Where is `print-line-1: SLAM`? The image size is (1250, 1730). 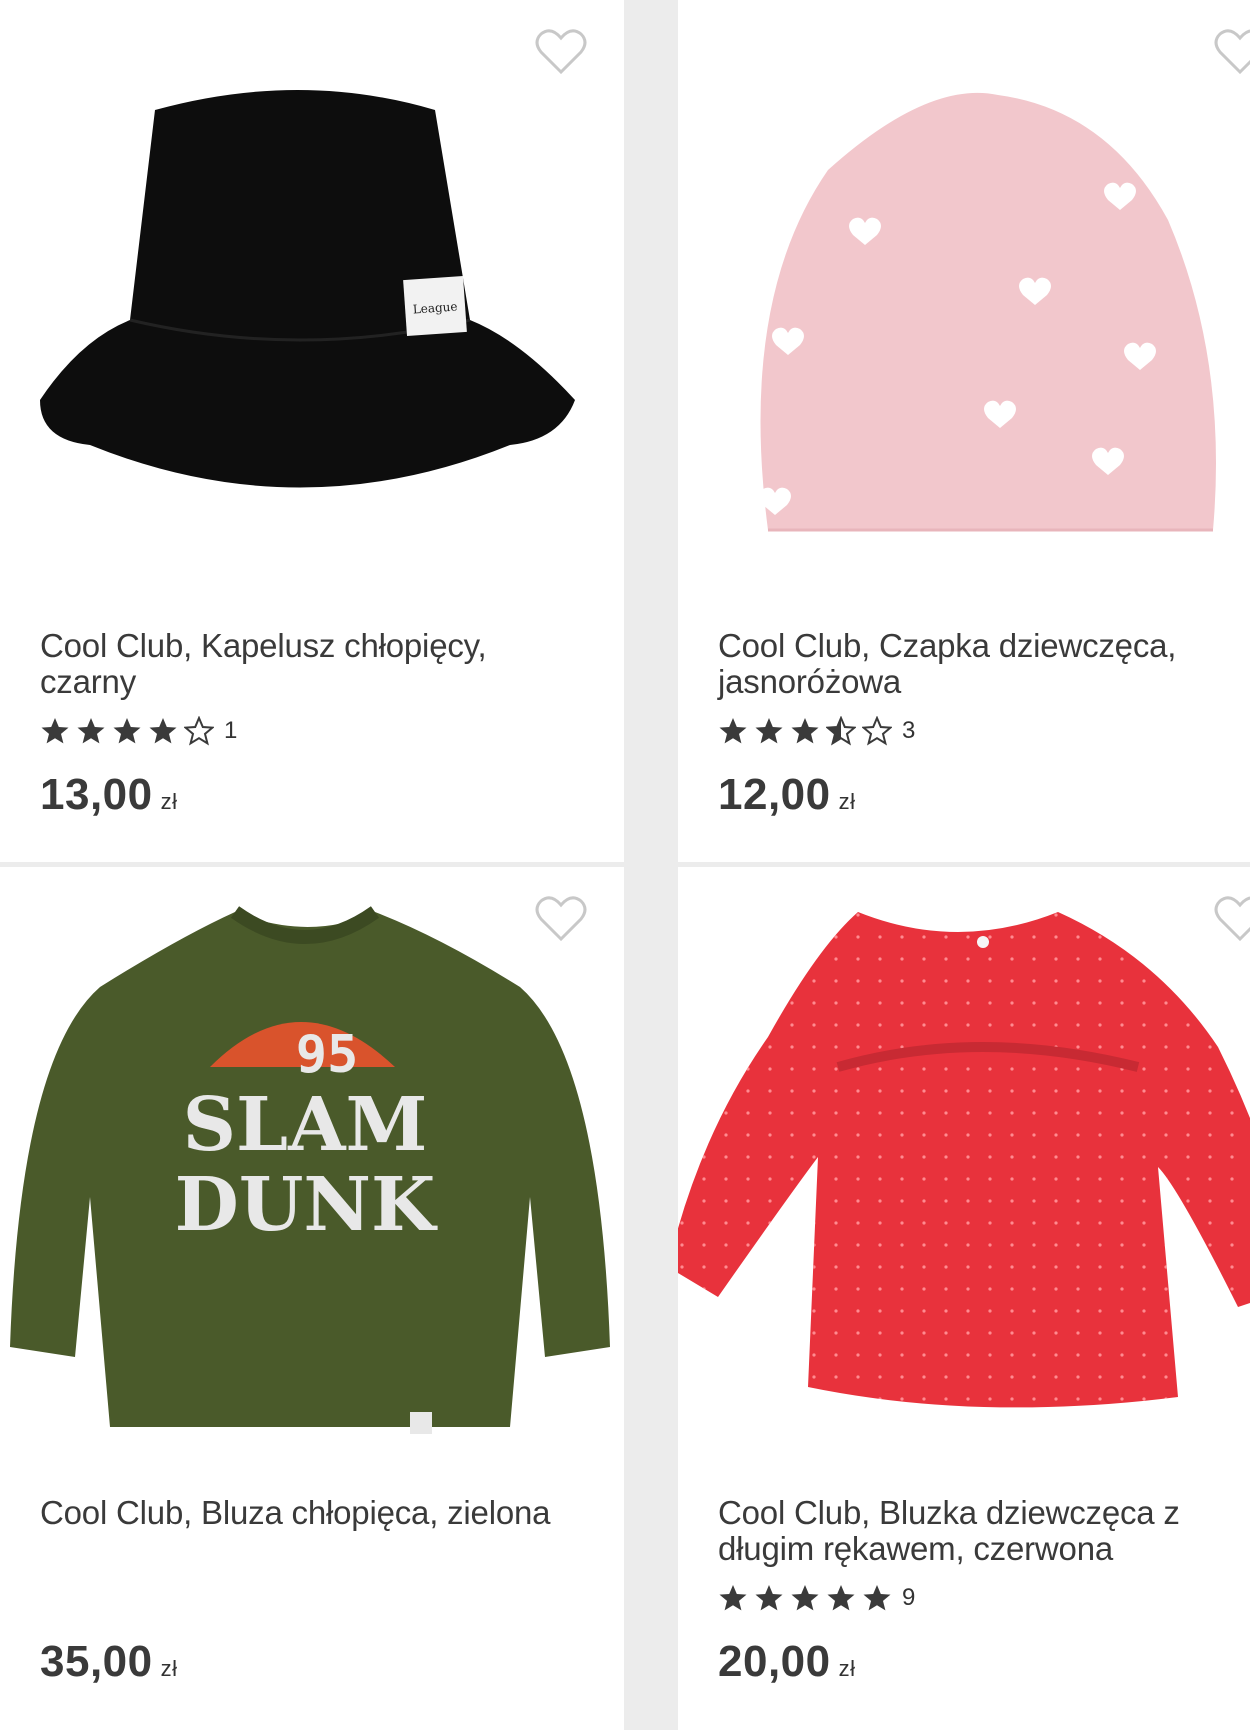
print-line-1: SLAM is located at coordinates (305, 1125).